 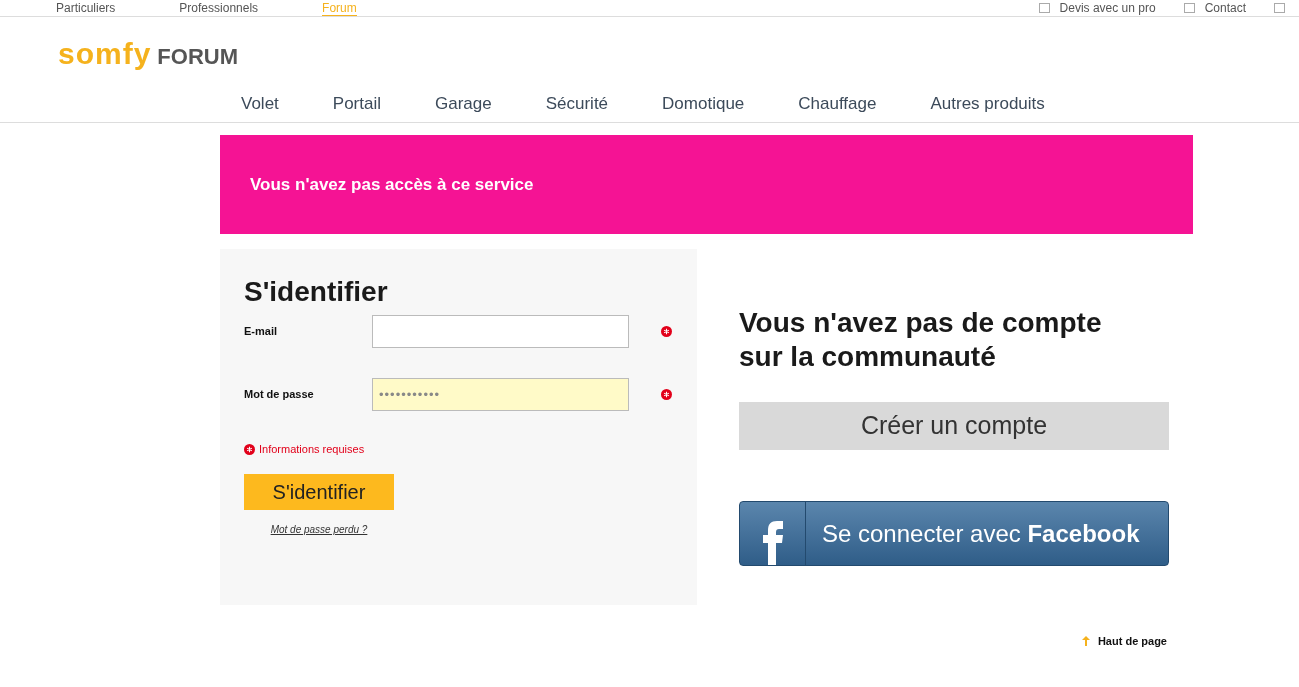 What do you see at coordinates (392, 184) in the screenshot?
I see `alert-text: Vous n'avez pas accès à ce service` at bounding box center [392, 184].